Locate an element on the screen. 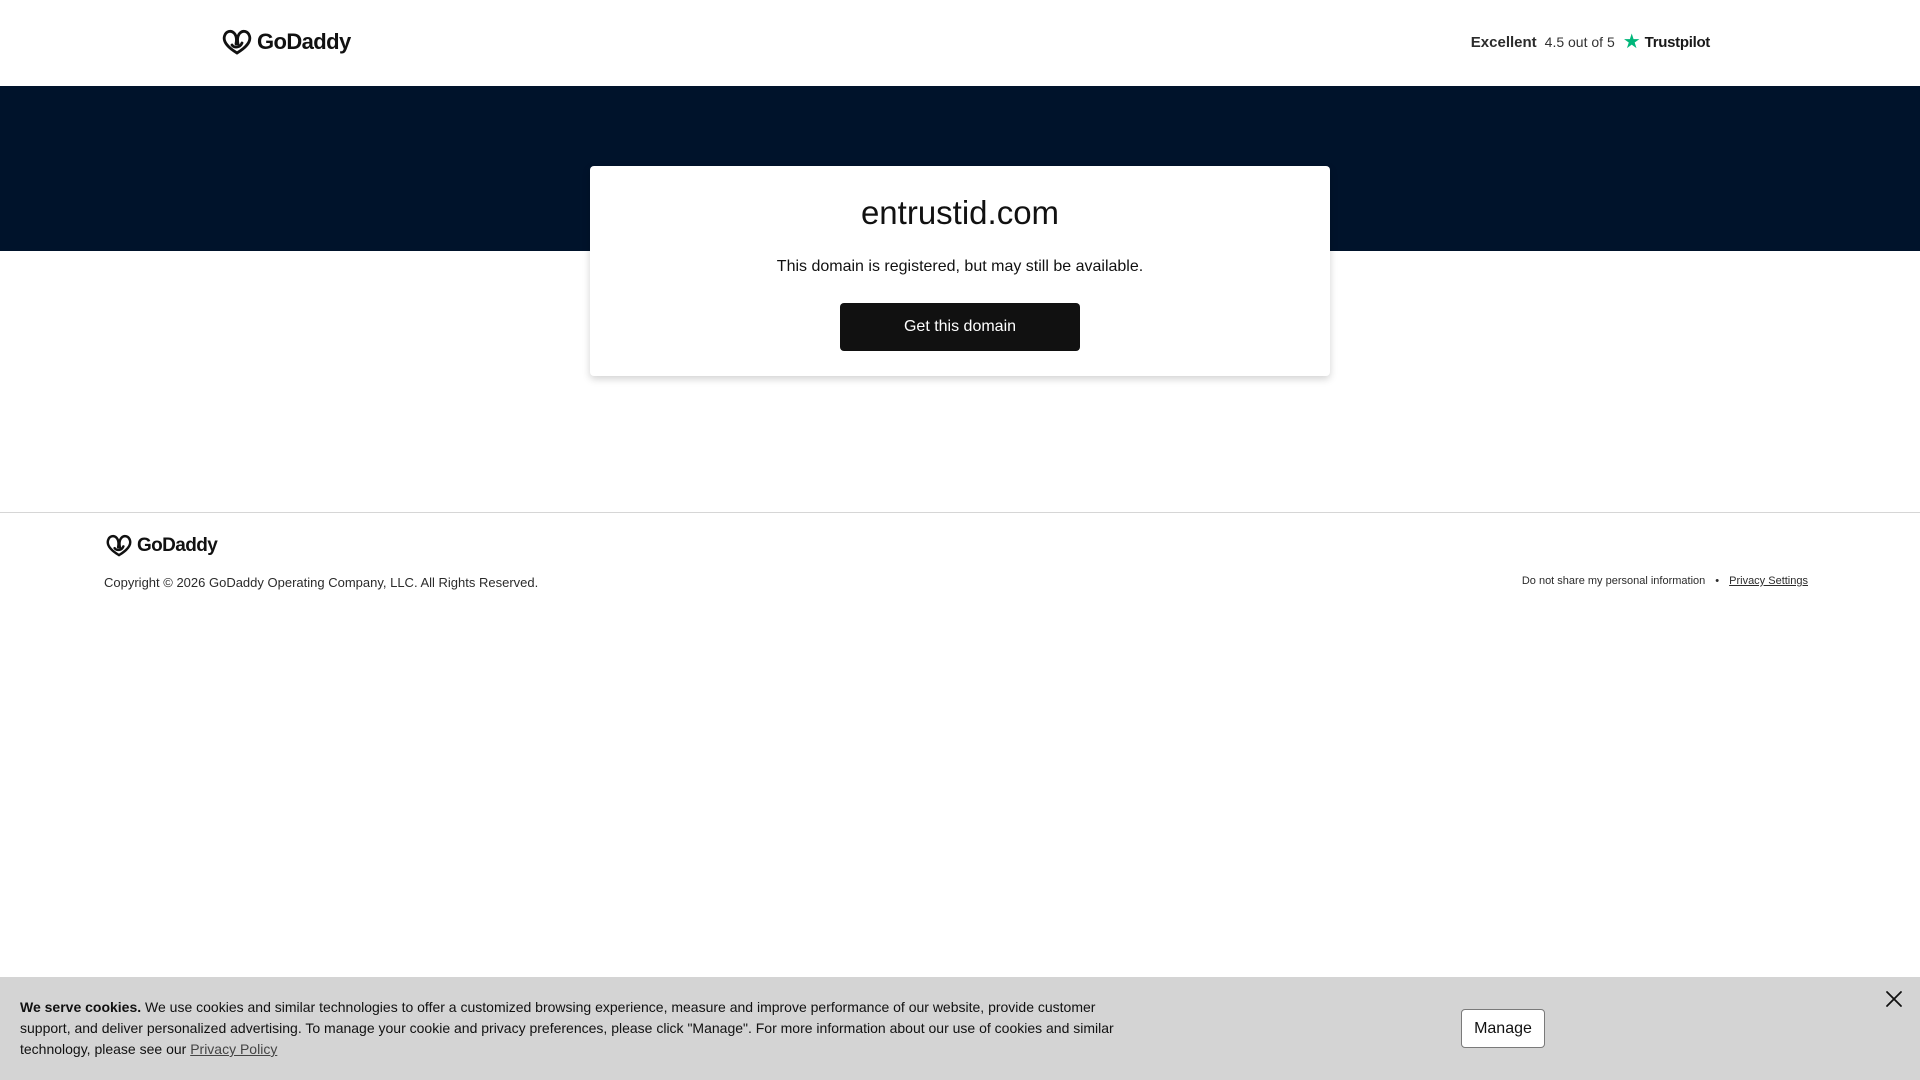 The height and width of the screenshot is (1080, 1920). privacy-settings-link: Privacy Settings is located at coordinates (1768, 581).